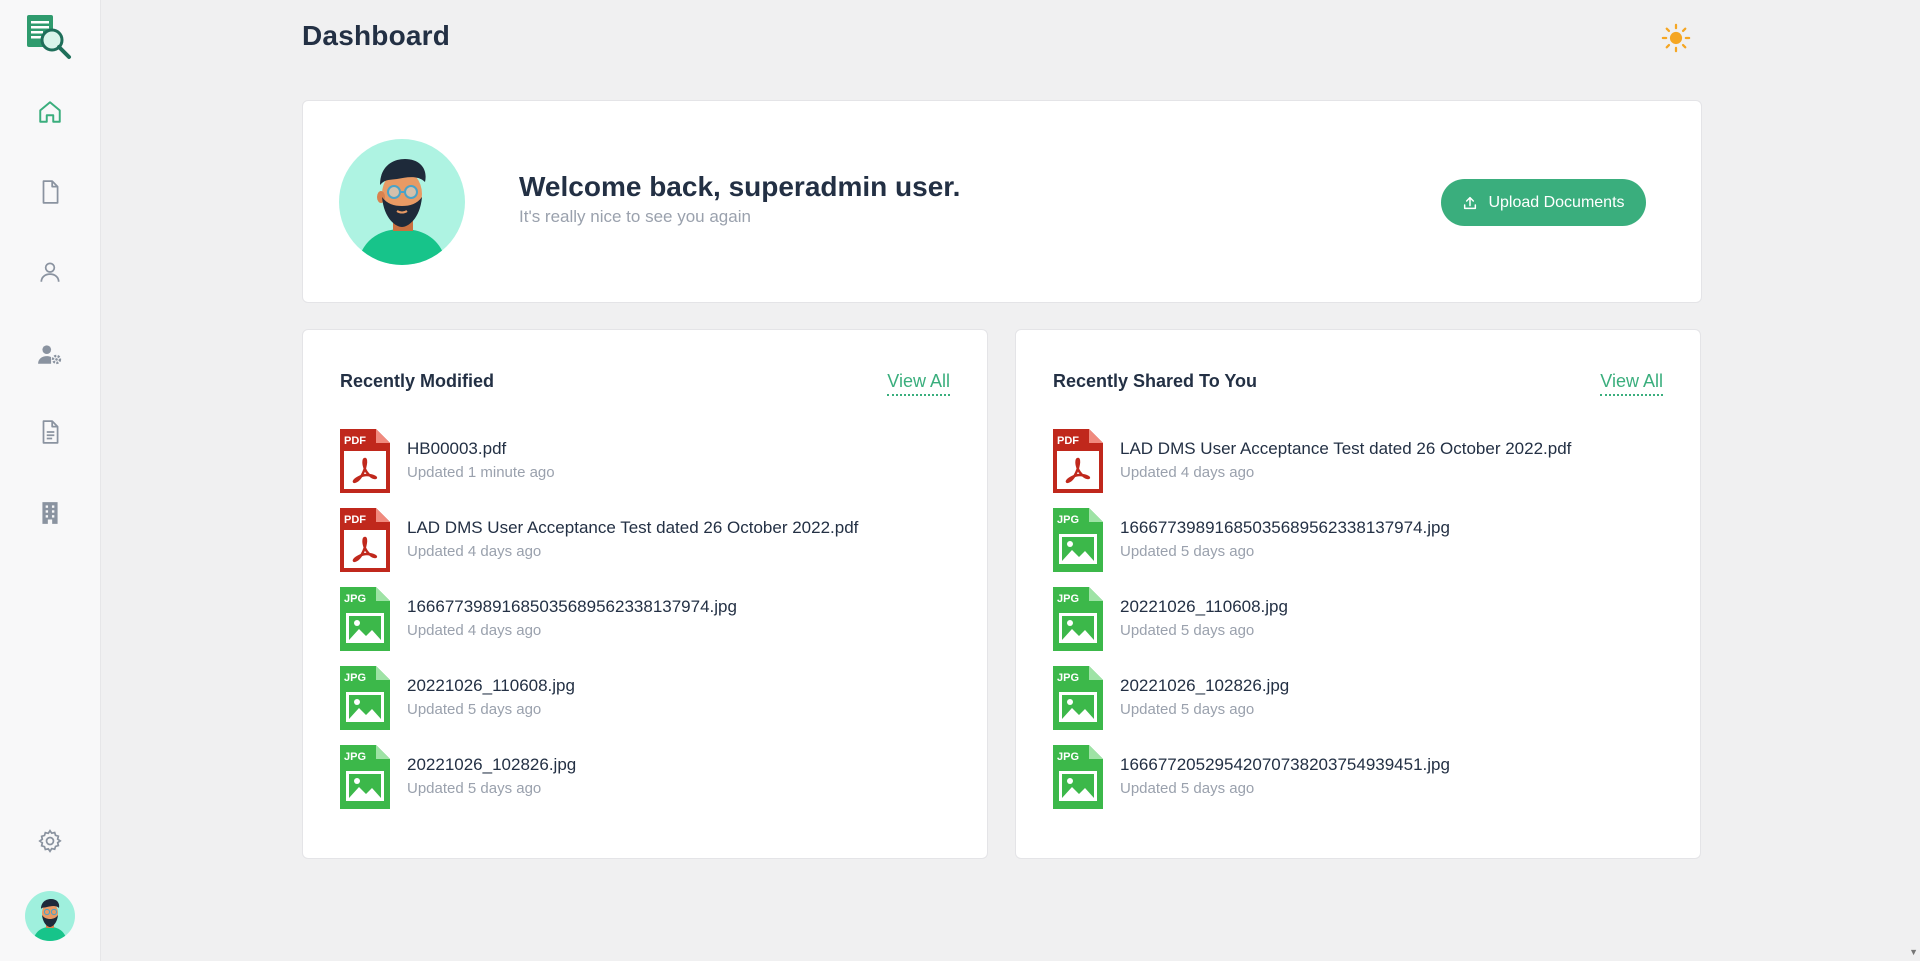  I want to click on upload-icon, so click(1470, 202).